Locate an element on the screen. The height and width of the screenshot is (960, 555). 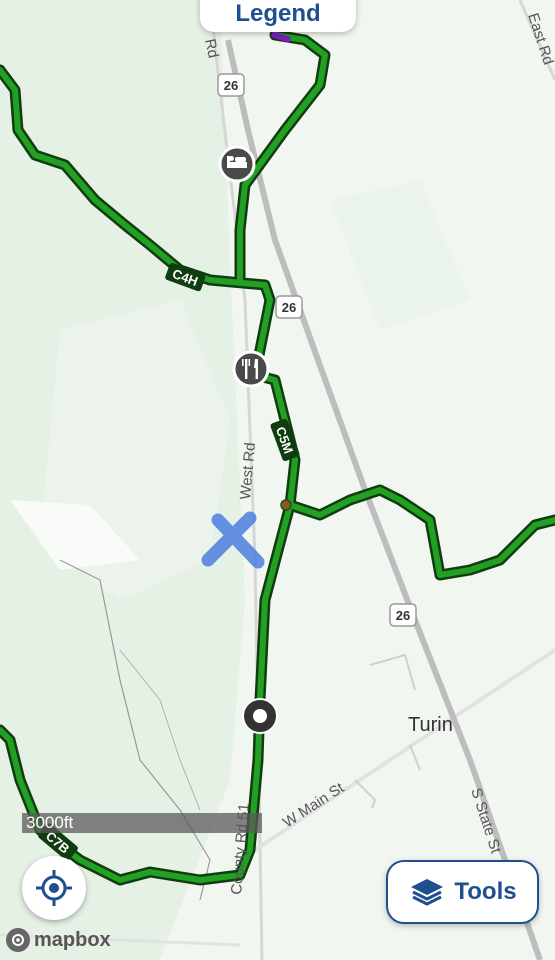
locate-icon is located at coordinates (54, 888).